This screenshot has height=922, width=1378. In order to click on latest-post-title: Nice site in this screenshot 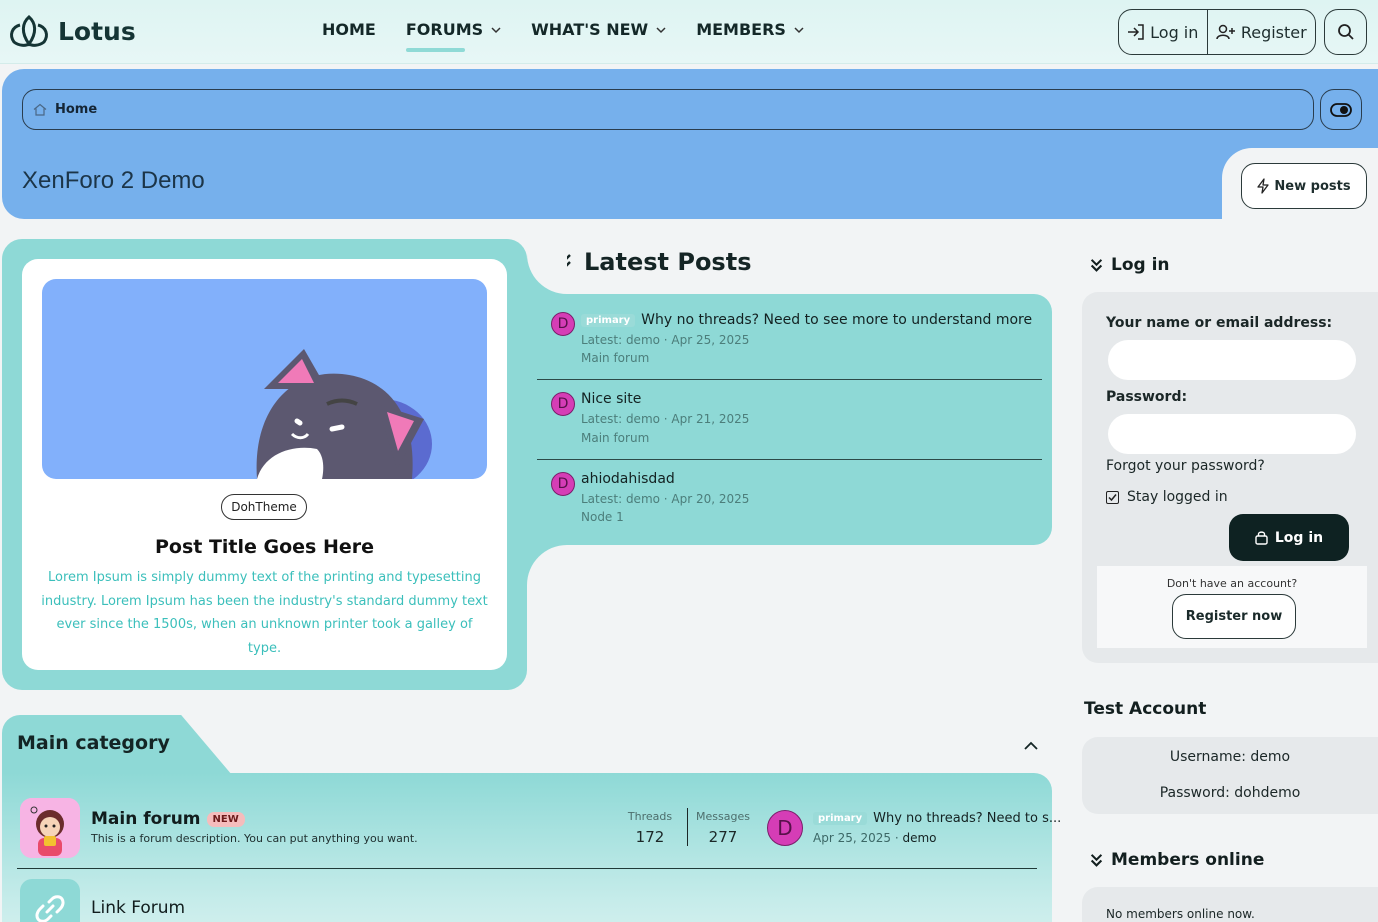, I will do `click(611, 399)`.